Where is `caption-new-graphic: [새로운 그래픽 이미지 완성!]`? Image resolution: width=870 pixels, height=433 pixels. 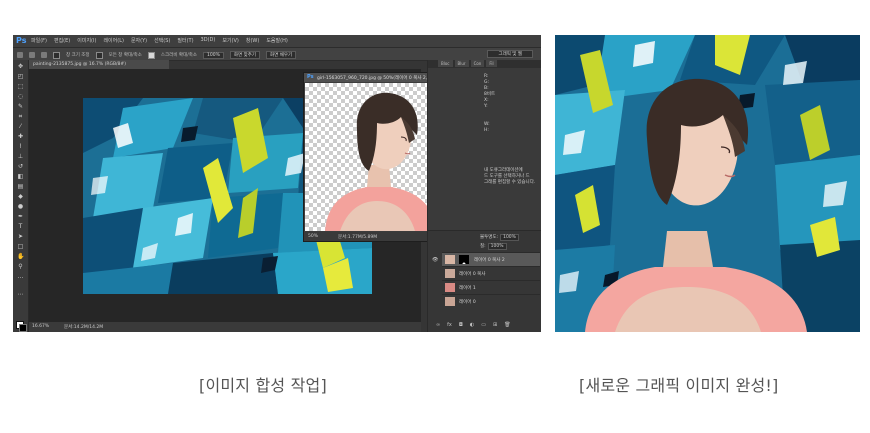
caption-new-graphic: [새로운 그래픽 이미지 완성!] is located at coordinates (679, 385).